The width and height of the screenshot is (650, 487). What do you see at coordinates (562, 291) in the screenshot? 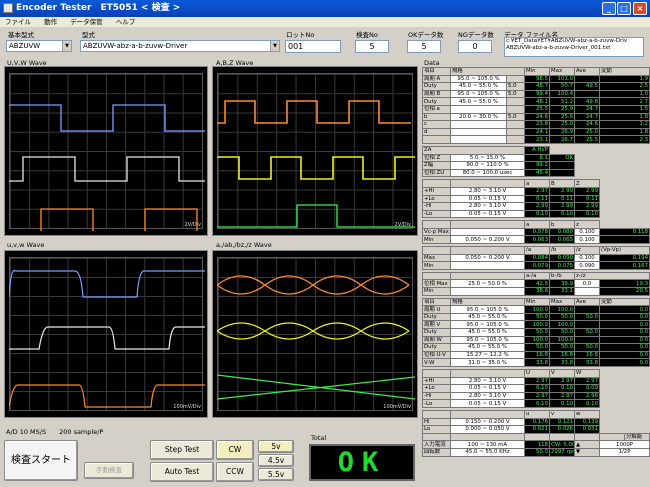
I see `data-cell: 33.1` at bounding box center [562, 291].